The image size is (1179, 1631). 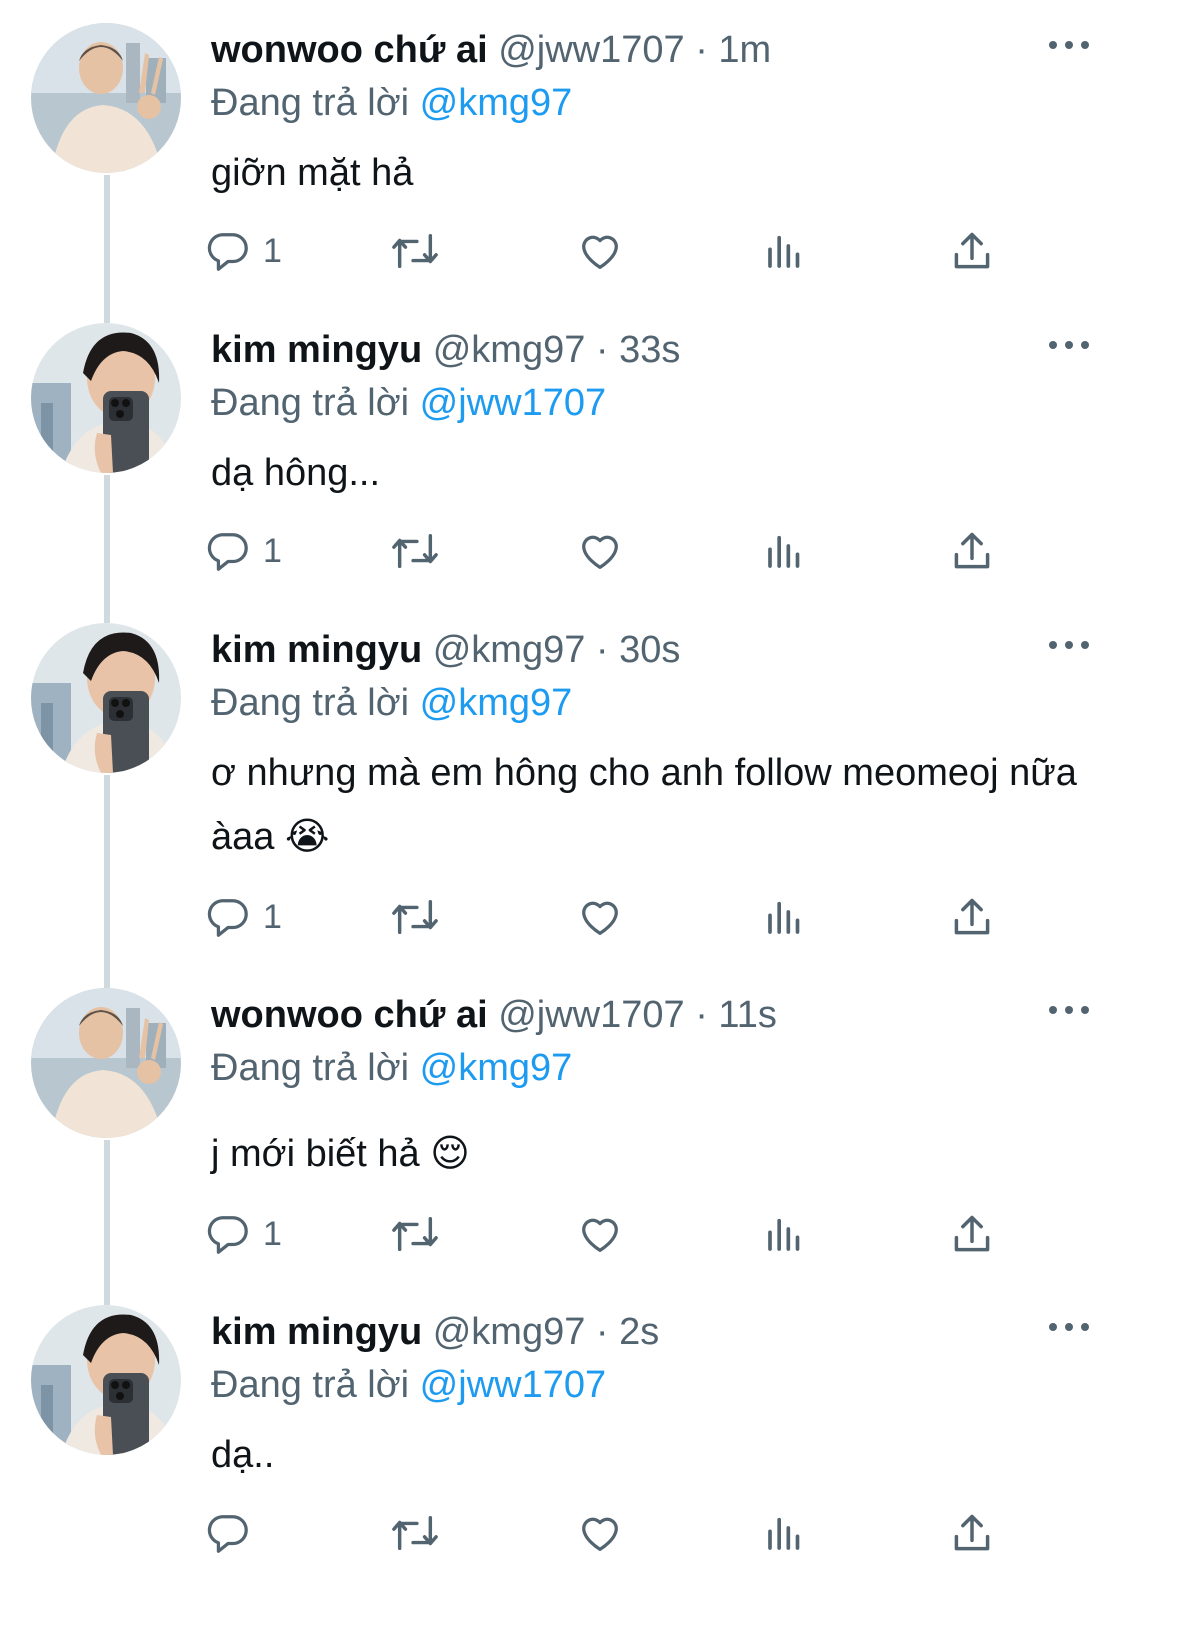 I want to click on tweet-header: kim mingyu @kmg97 · 30s, so click(x=675, y=650).